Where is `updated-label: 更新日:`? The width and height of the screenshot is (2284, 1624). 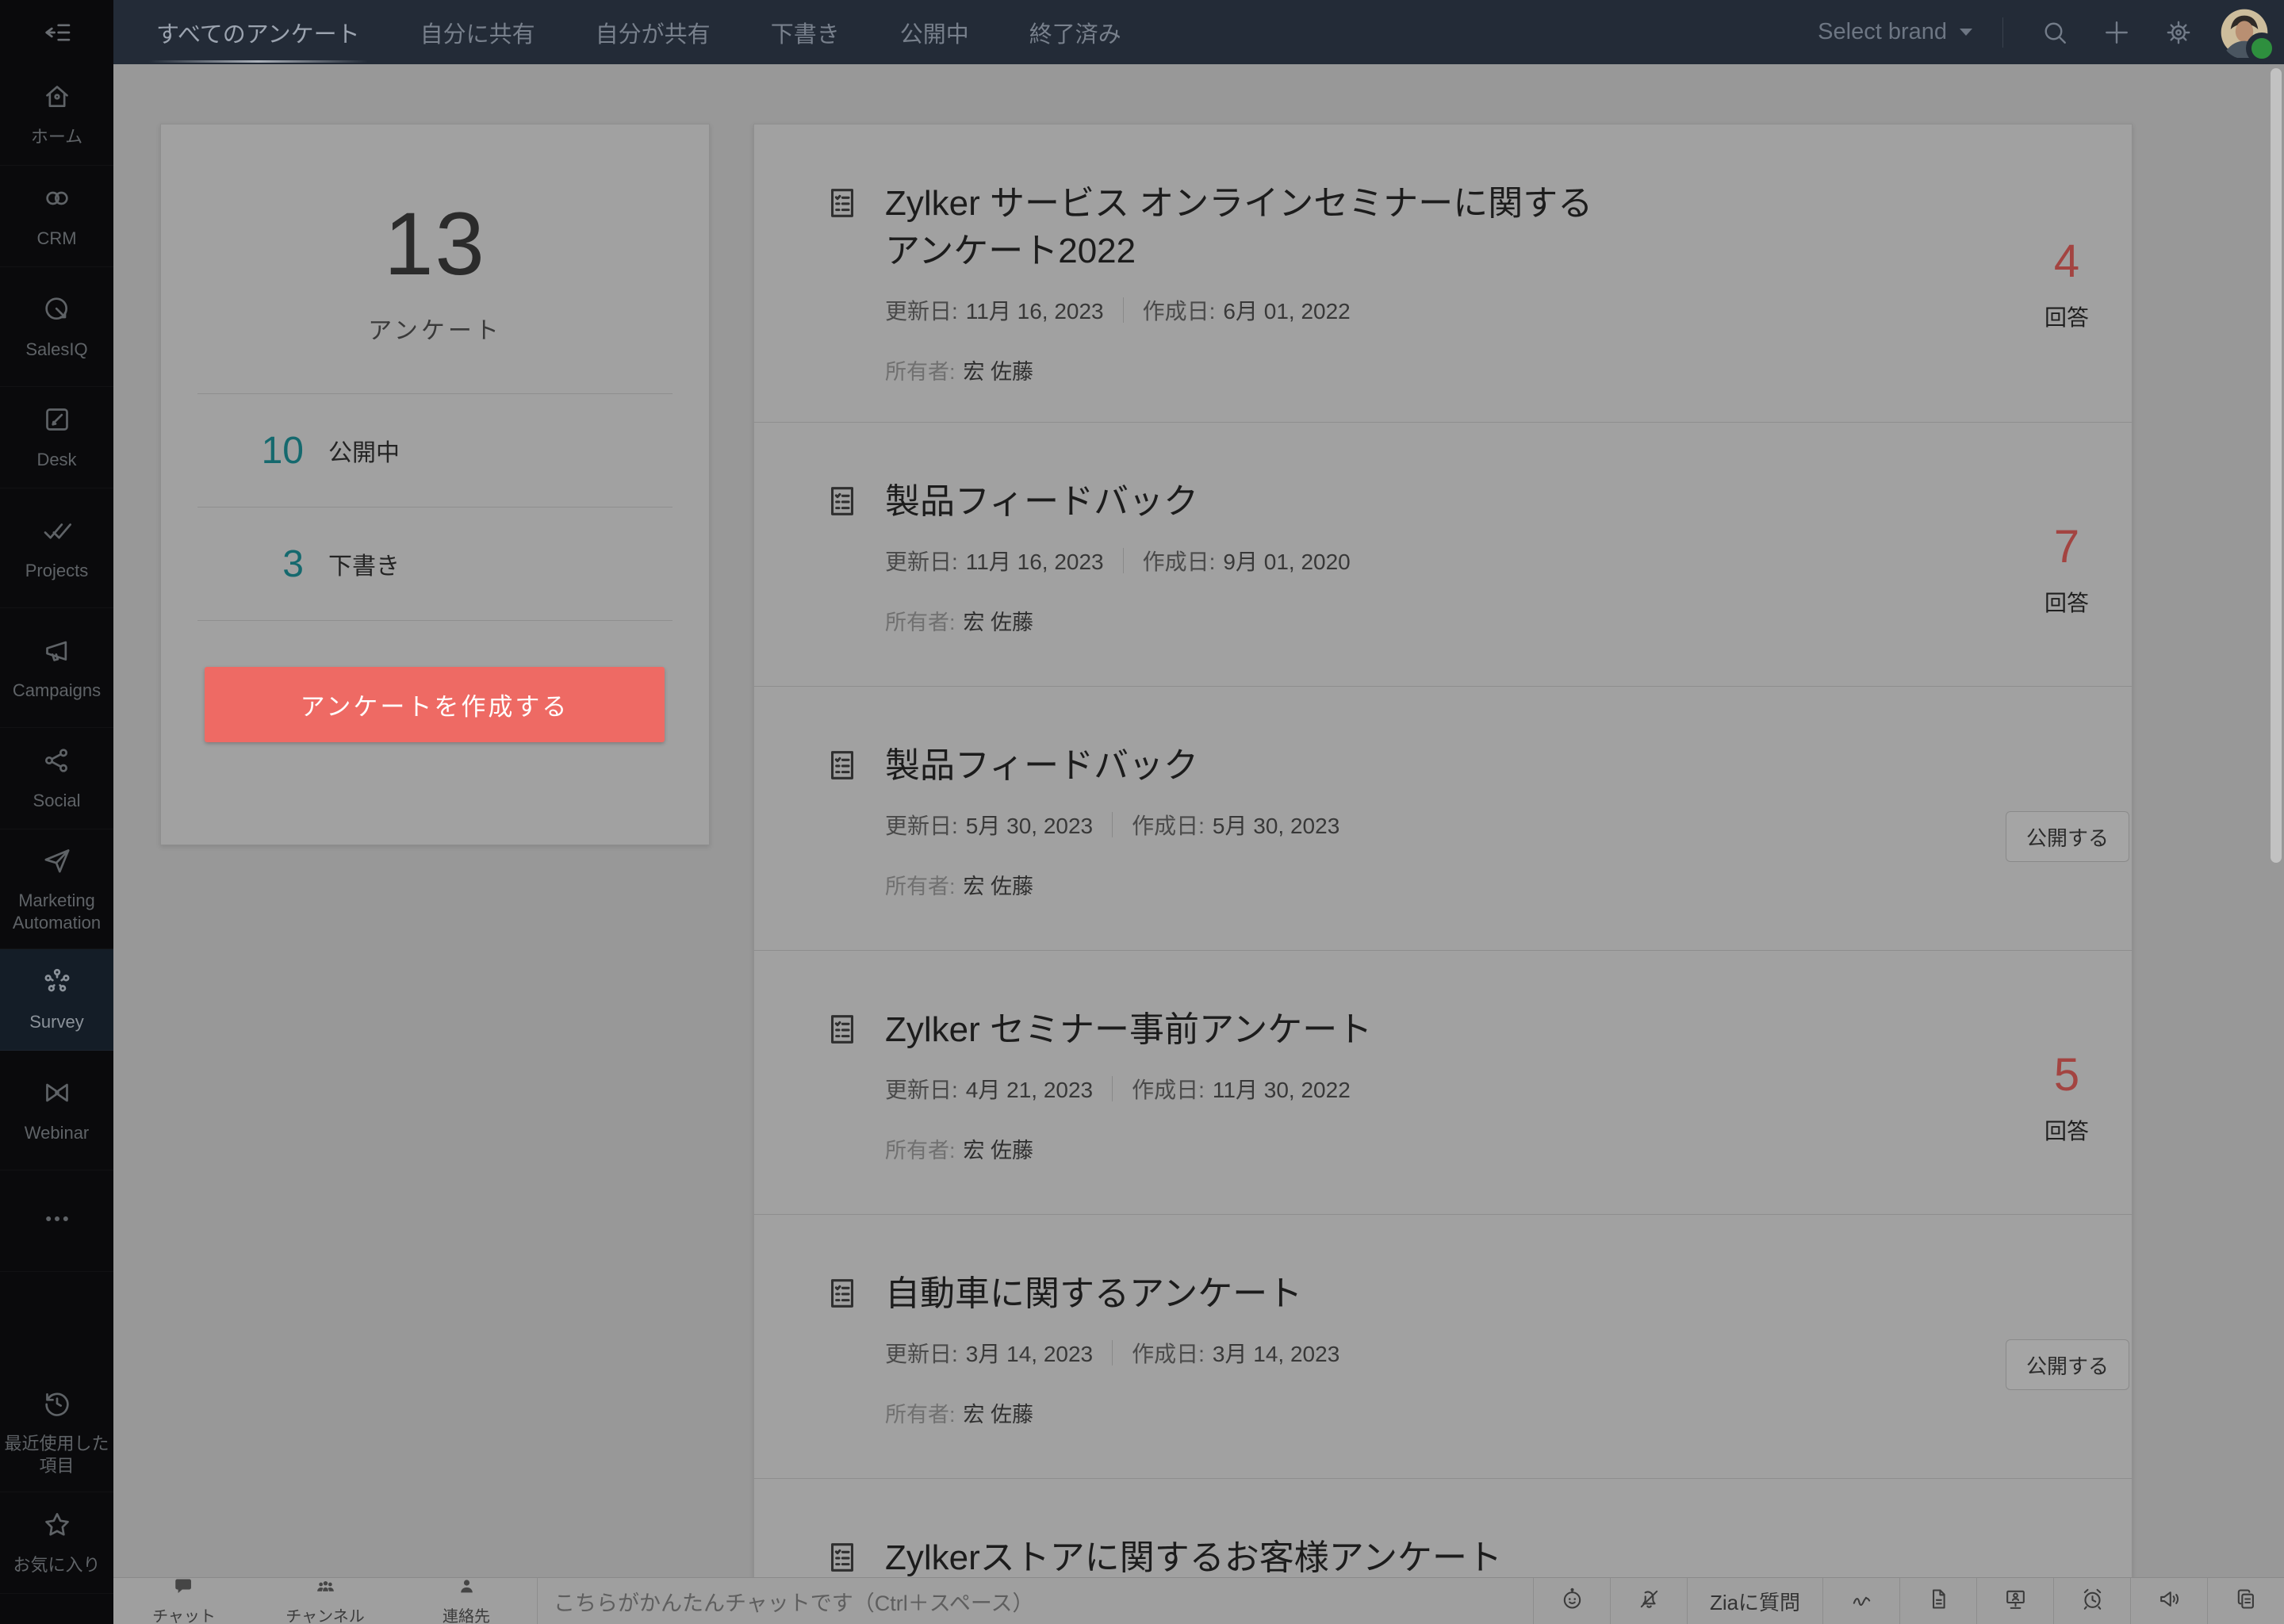 updated-label: 更新日: is located at coordinates (921, 311).